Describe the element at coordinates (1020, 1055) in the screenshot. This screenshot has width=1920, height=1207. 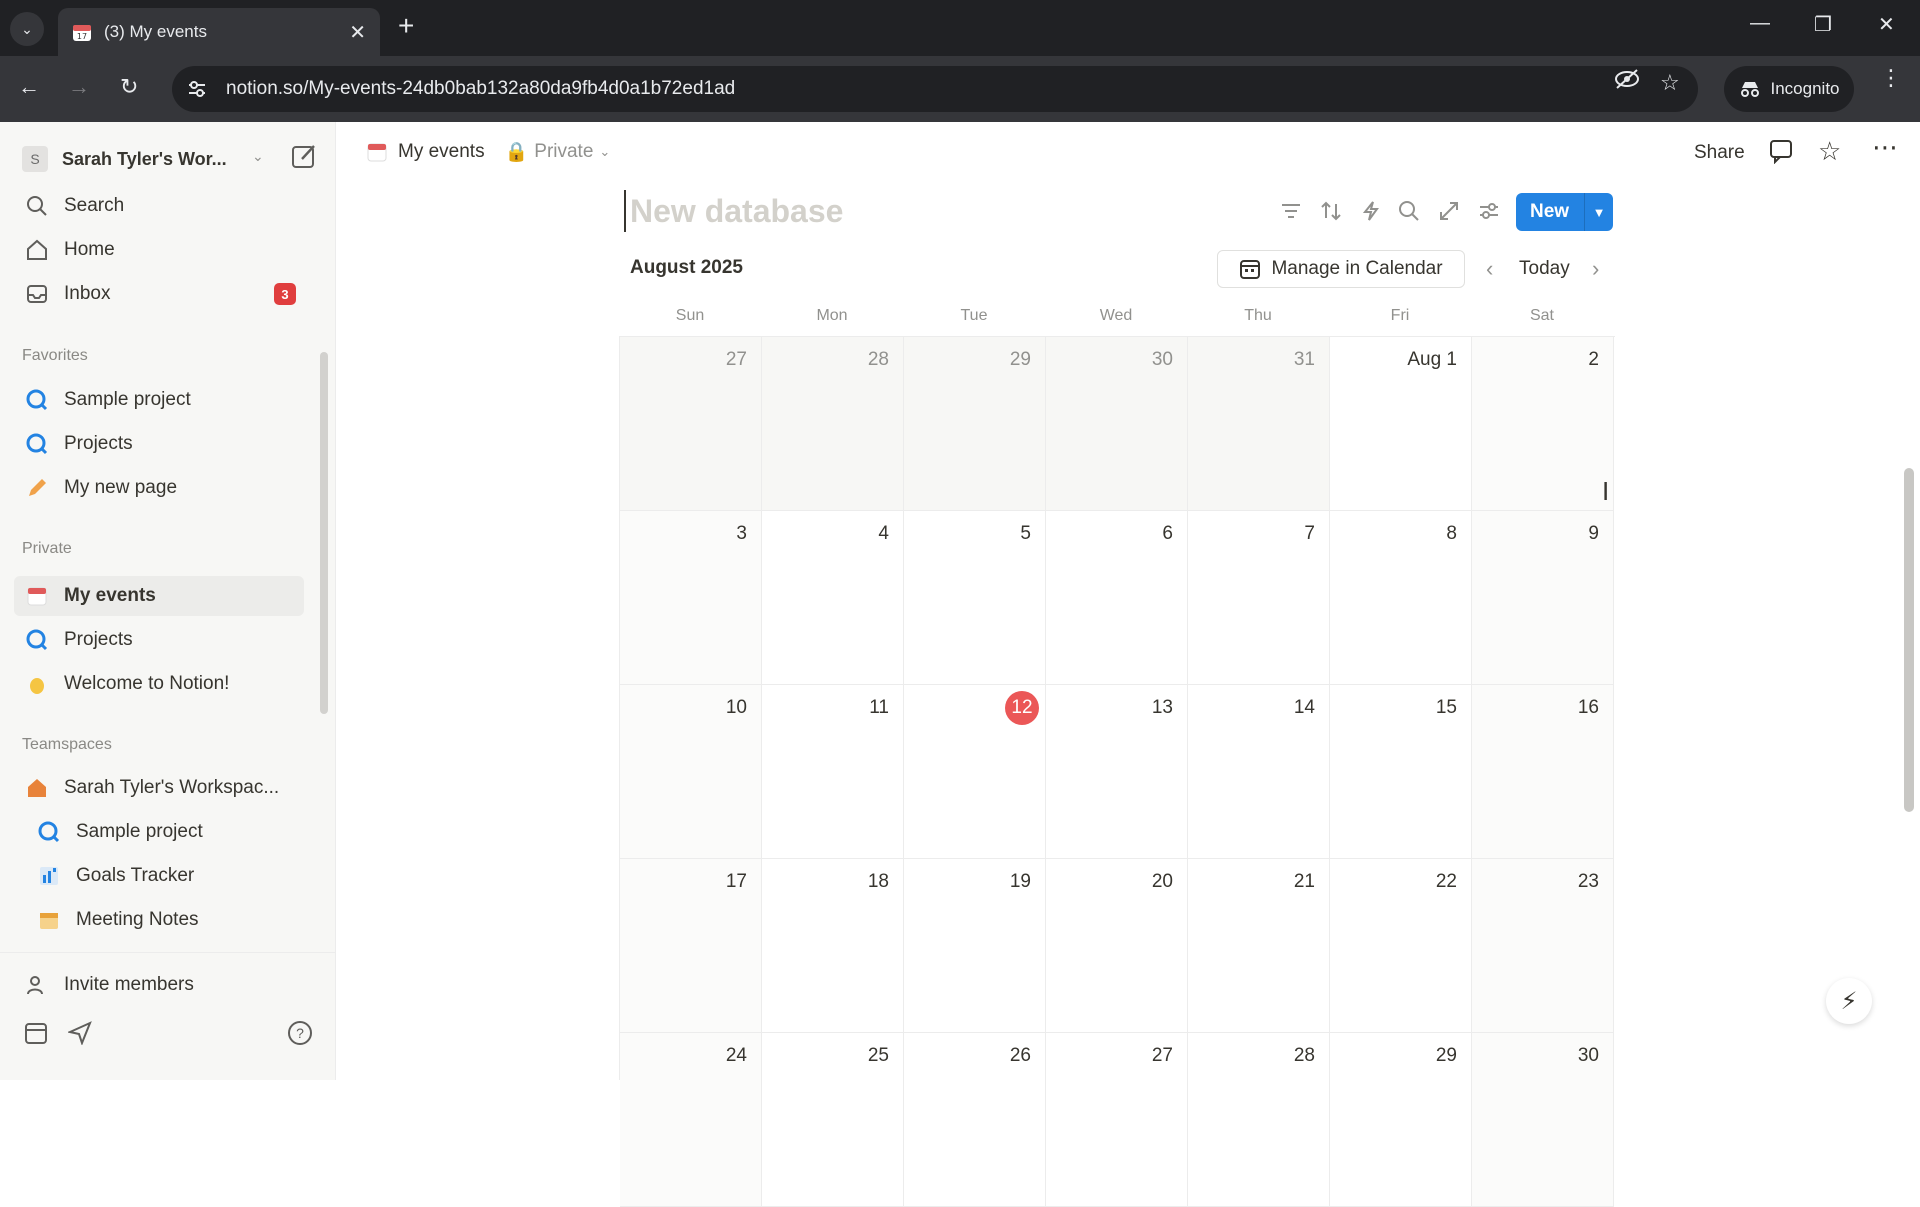
I see `day-number: 26` at that location.